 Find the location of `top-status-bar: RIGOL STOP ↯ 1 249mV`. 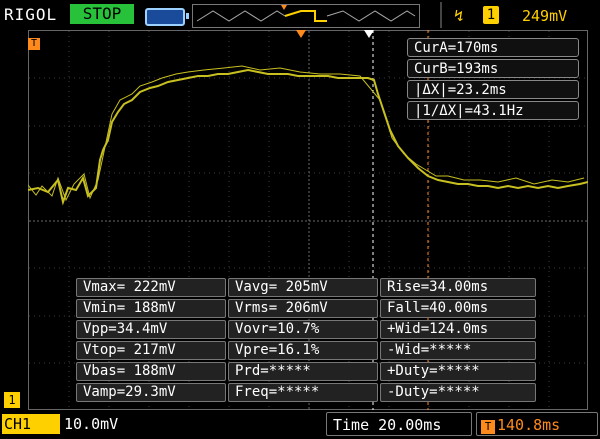

top-status-bar: RIGOL STOP ↯ 1 249mV is located at coordinates (300, 15).